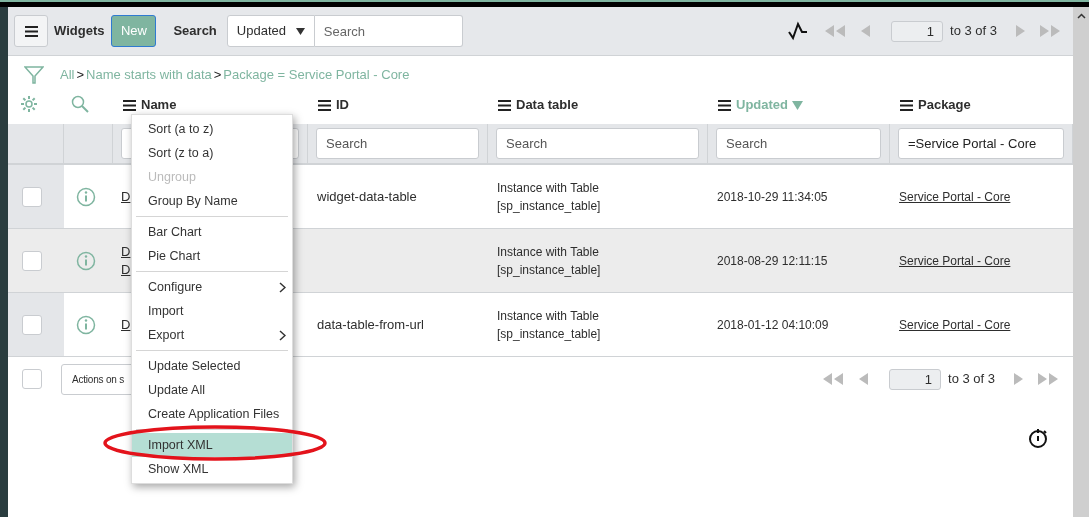 Image resolution: width=1089 pixels, height=517 pixels. I want to click on menu-button, so click(31, 31).